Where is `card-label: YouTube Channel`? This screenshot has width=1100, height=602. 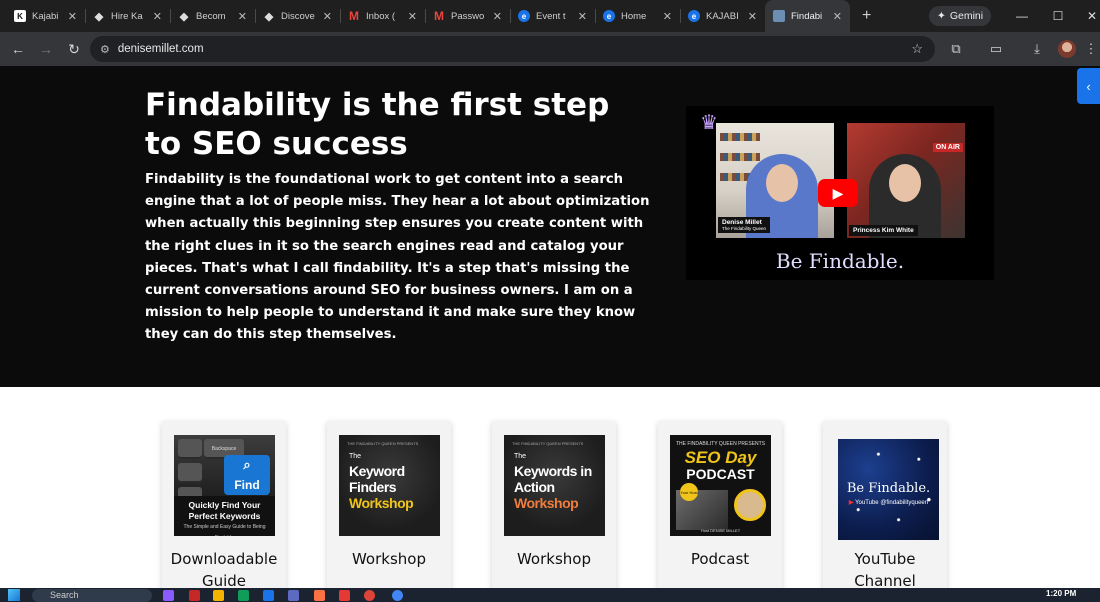
card-label: YouTube Channel is located at coordinates (885, 569).